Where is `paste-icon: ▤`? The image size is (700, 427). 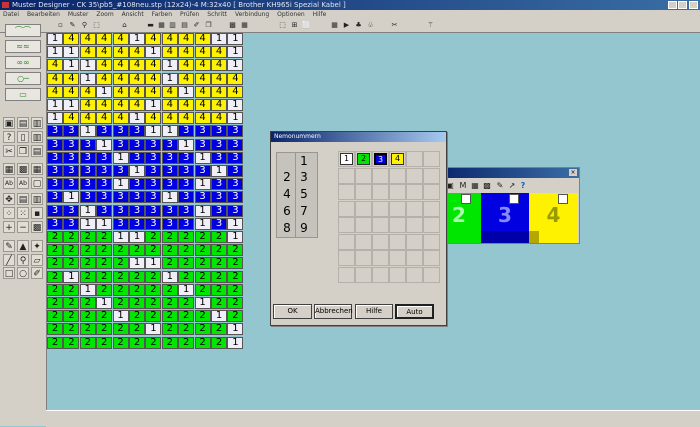 paste-icon: ▤ is located at coordinates (37, 151).